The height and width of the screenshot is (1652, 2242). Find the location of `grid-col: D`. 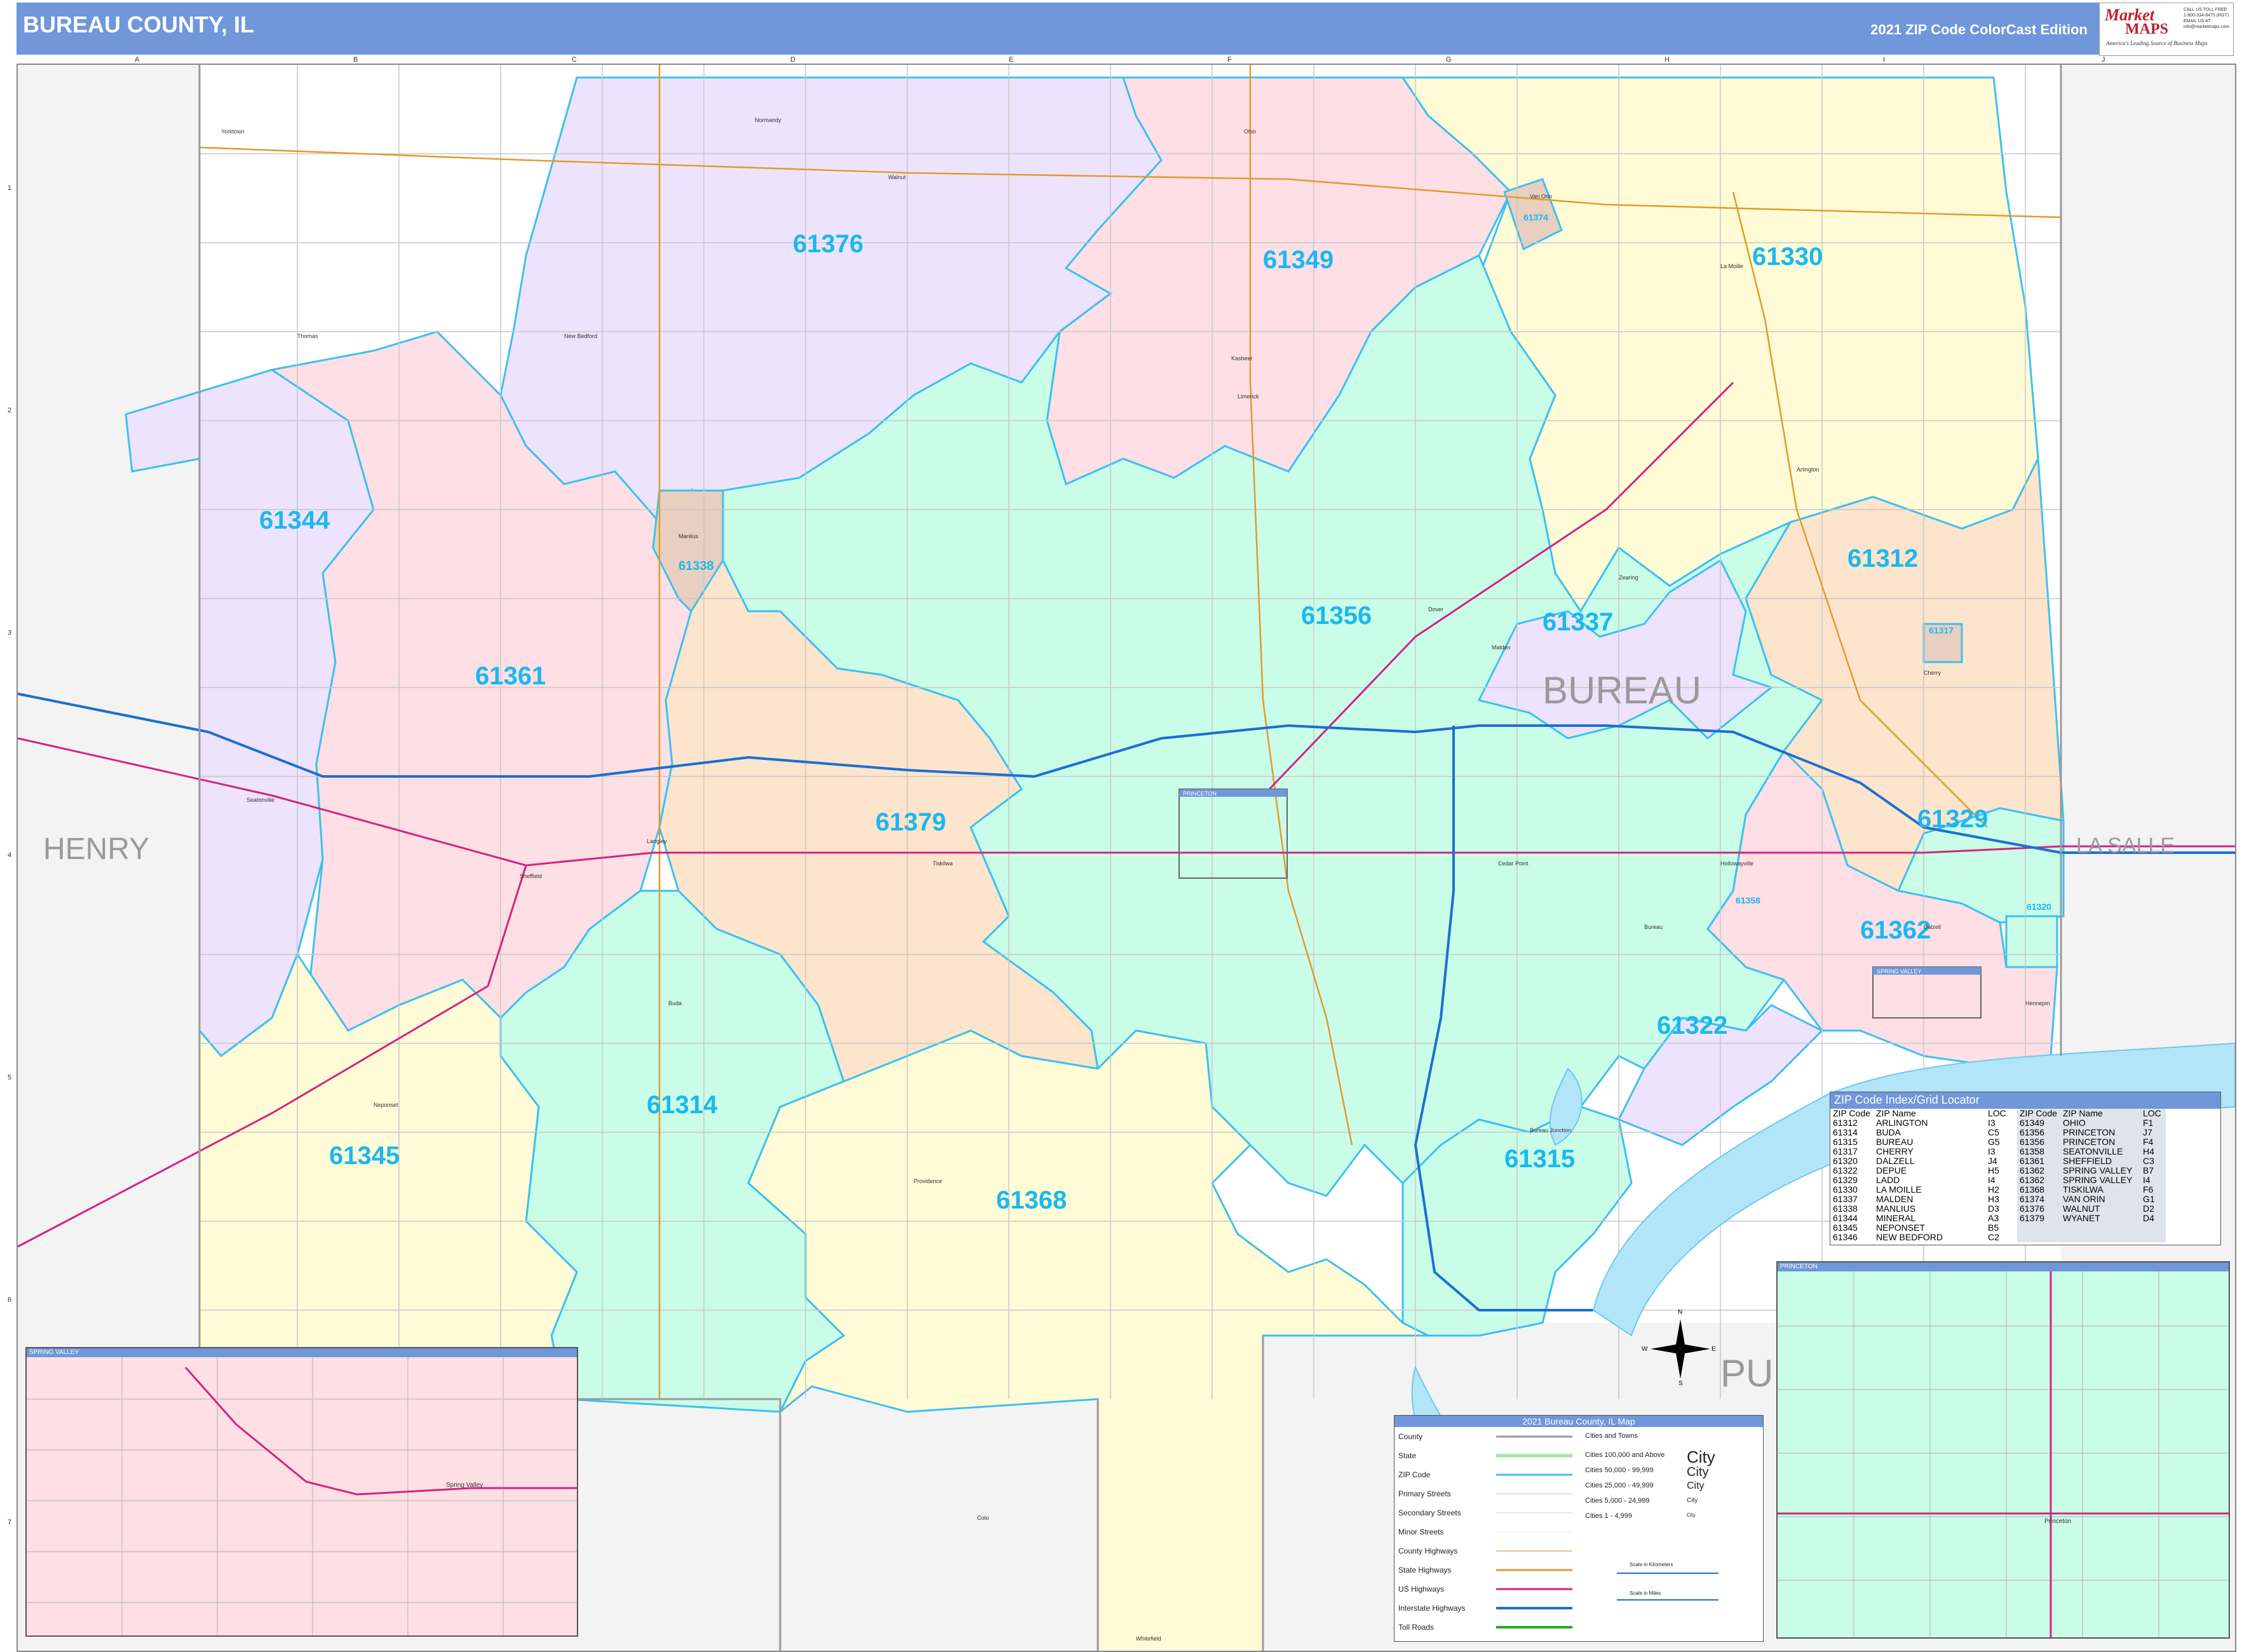

grid-col: D is located at coordinates (792, 60).